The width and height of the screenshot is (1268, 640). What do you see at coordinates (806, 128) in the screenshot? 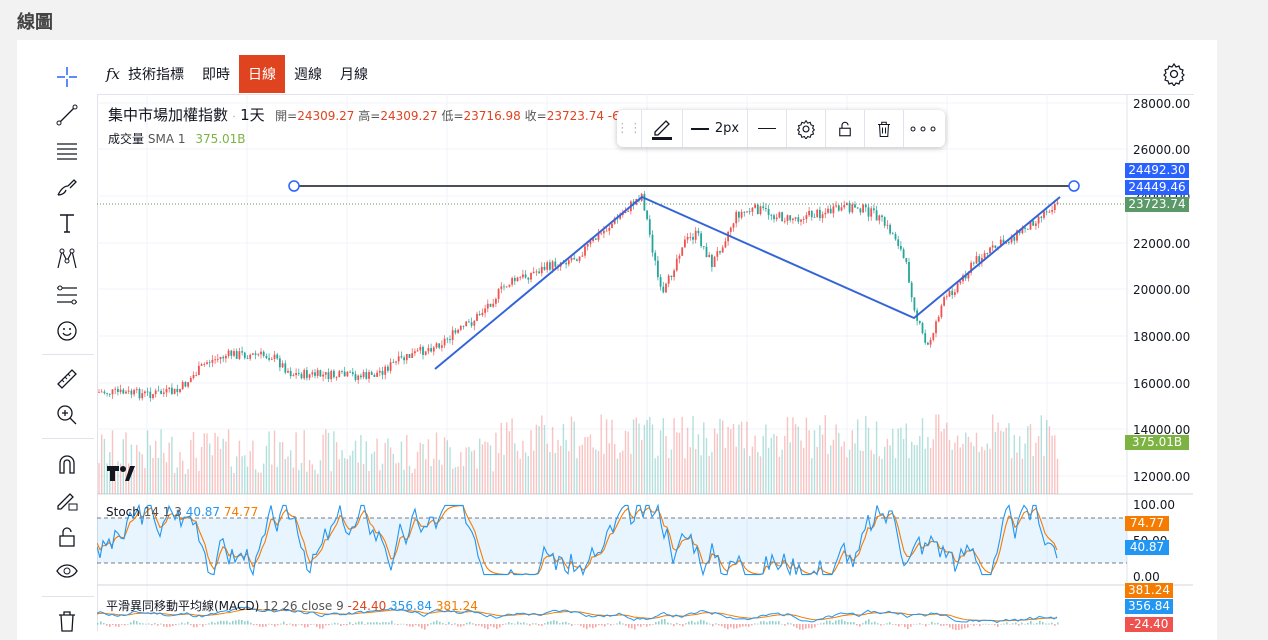
I see `drawing-settings-icon` at bounding box center [806, 128].